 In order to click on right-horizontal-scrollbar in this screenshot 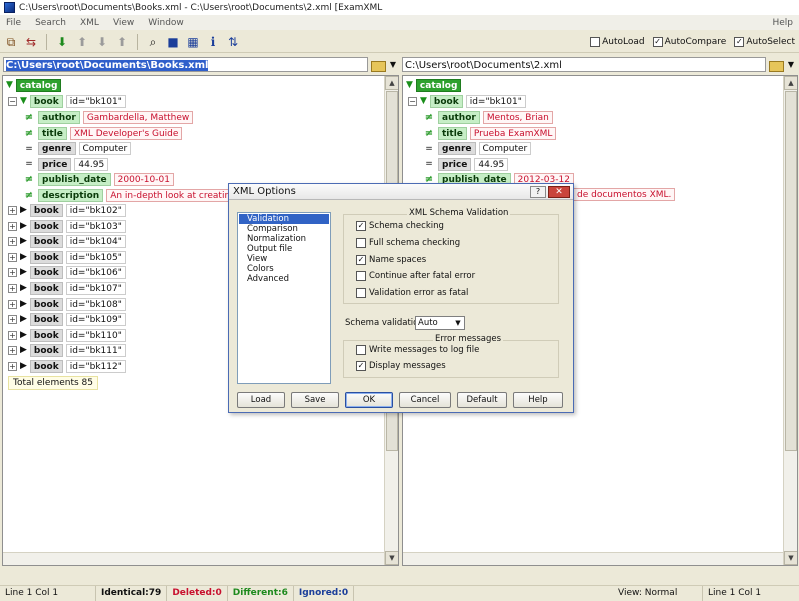, I will do `click(593, 558)`.